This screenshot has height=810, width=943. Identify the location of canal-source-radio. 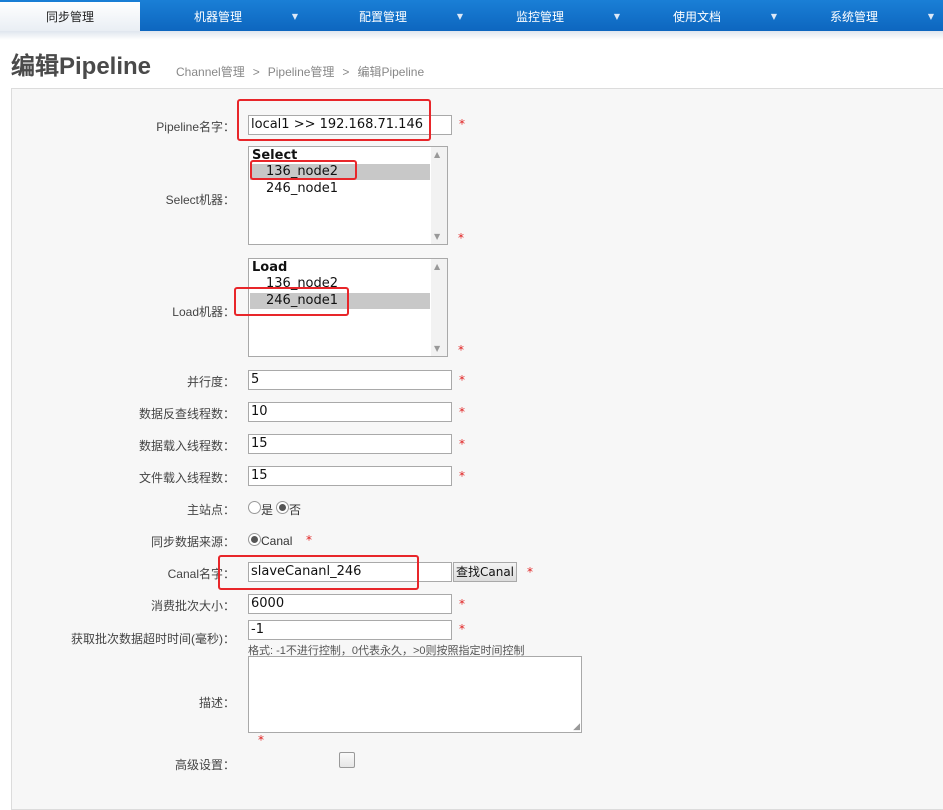
(254, 539).